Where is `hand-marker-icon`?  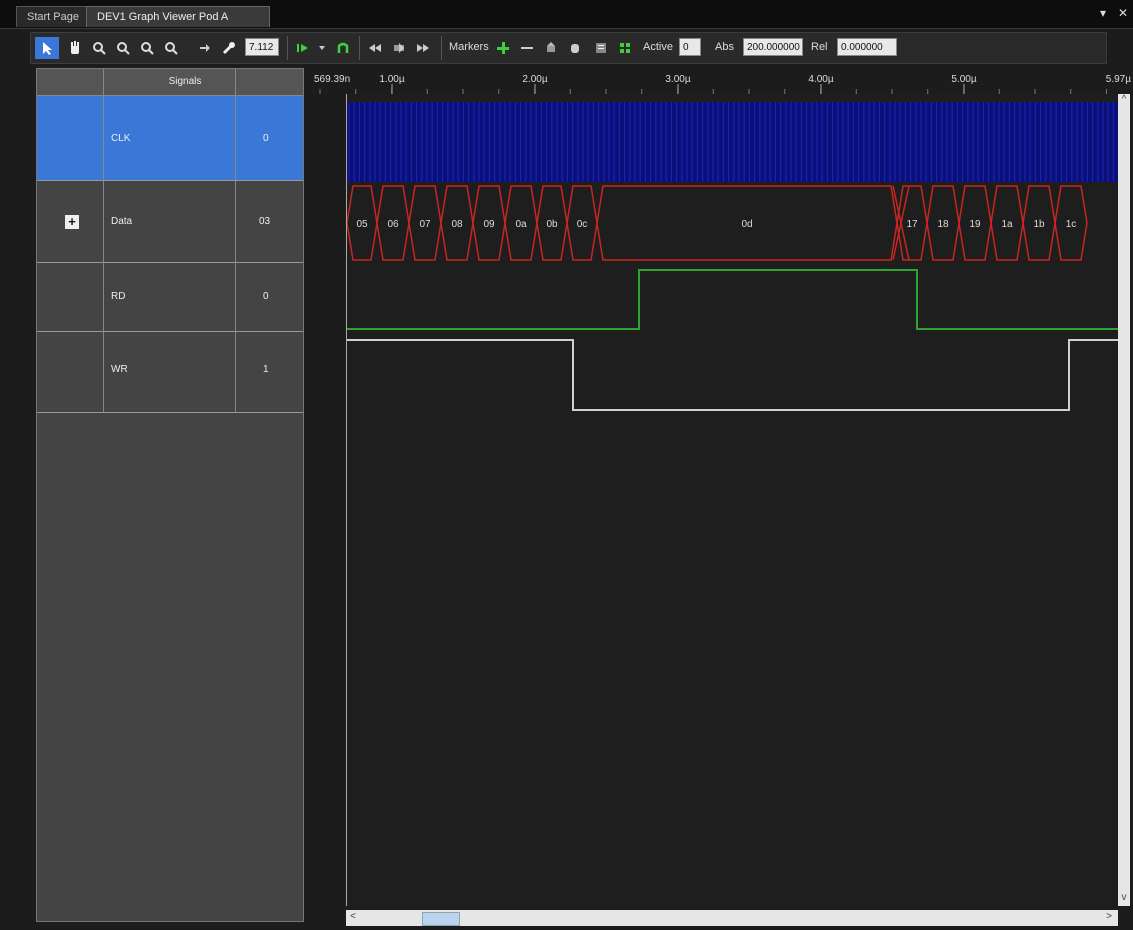
hand-marker-icon is located at coordinates (575, 48).